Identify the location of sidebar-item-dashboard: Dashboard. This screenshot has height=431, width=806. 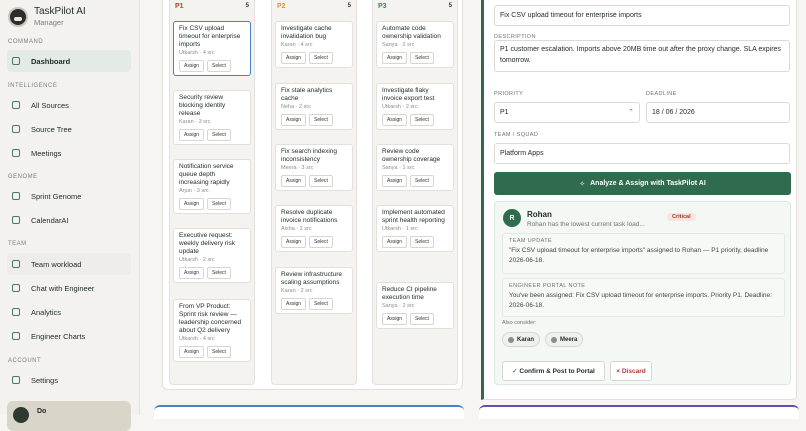
(69, 61).